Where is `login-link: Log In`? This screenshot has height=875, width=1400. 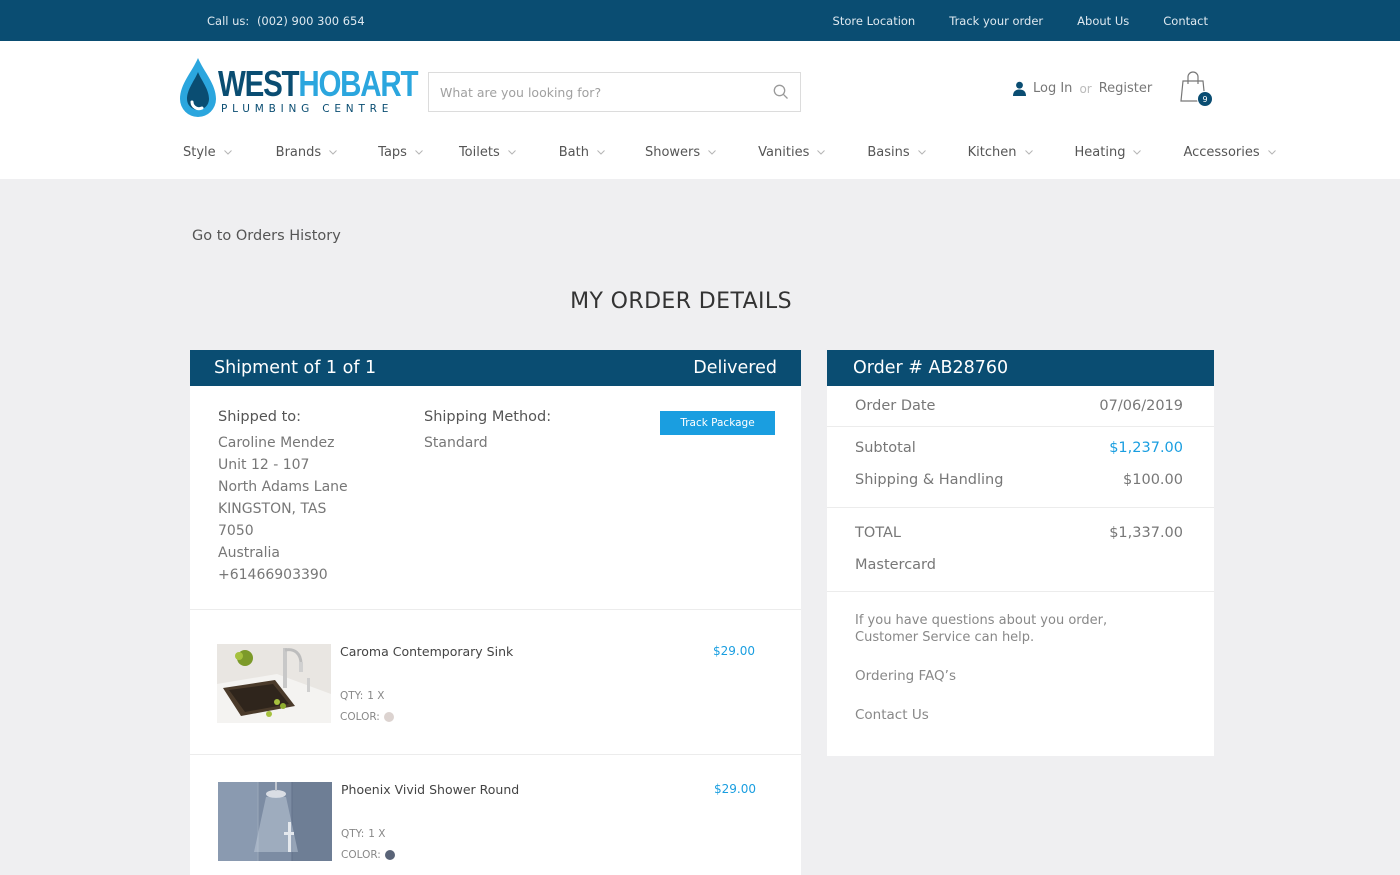
login-link: Log In is located at coordinates (1052, 88).